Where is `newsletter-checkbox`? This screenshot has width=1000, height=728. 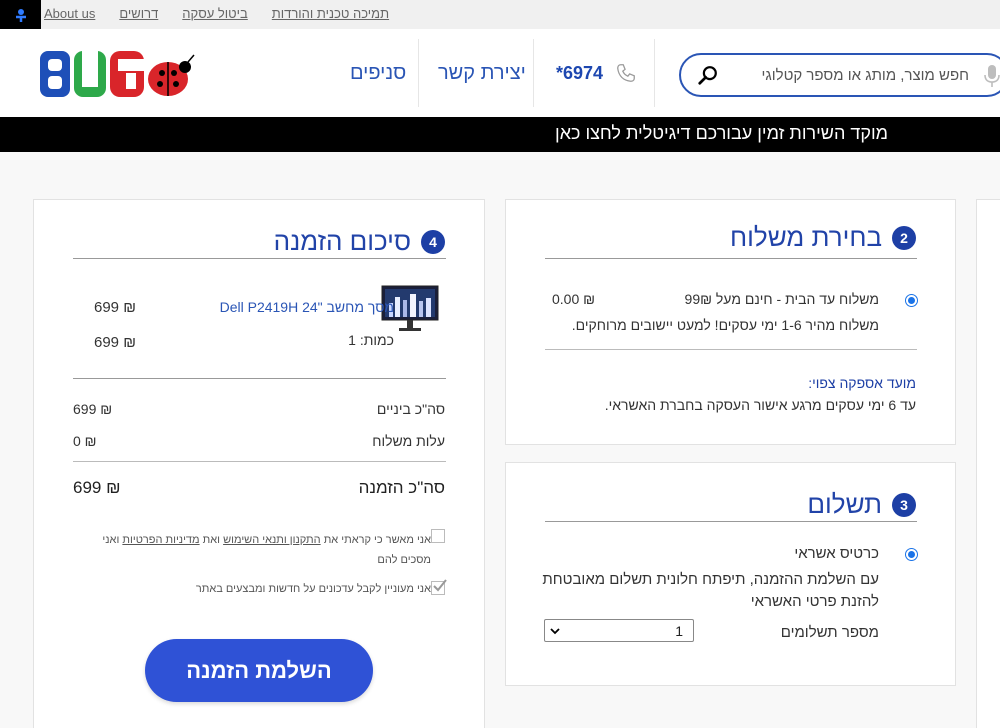
newsletter-checkbox is located at coordinates (439, 587).